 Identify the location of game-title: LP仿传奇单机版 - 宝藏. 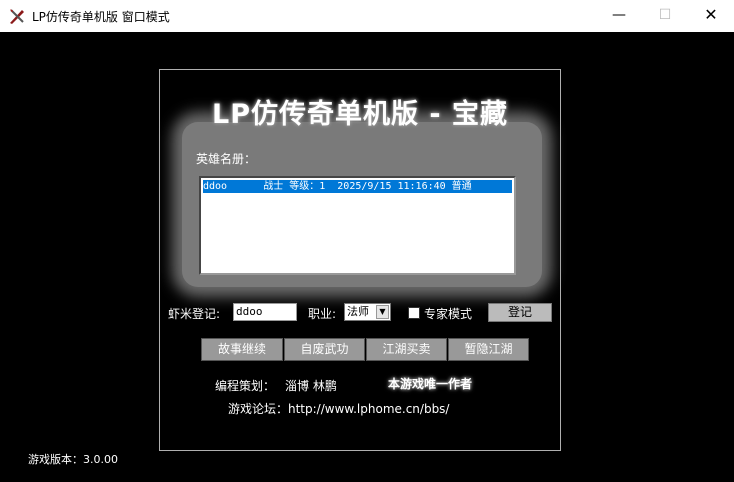
(360, 114).